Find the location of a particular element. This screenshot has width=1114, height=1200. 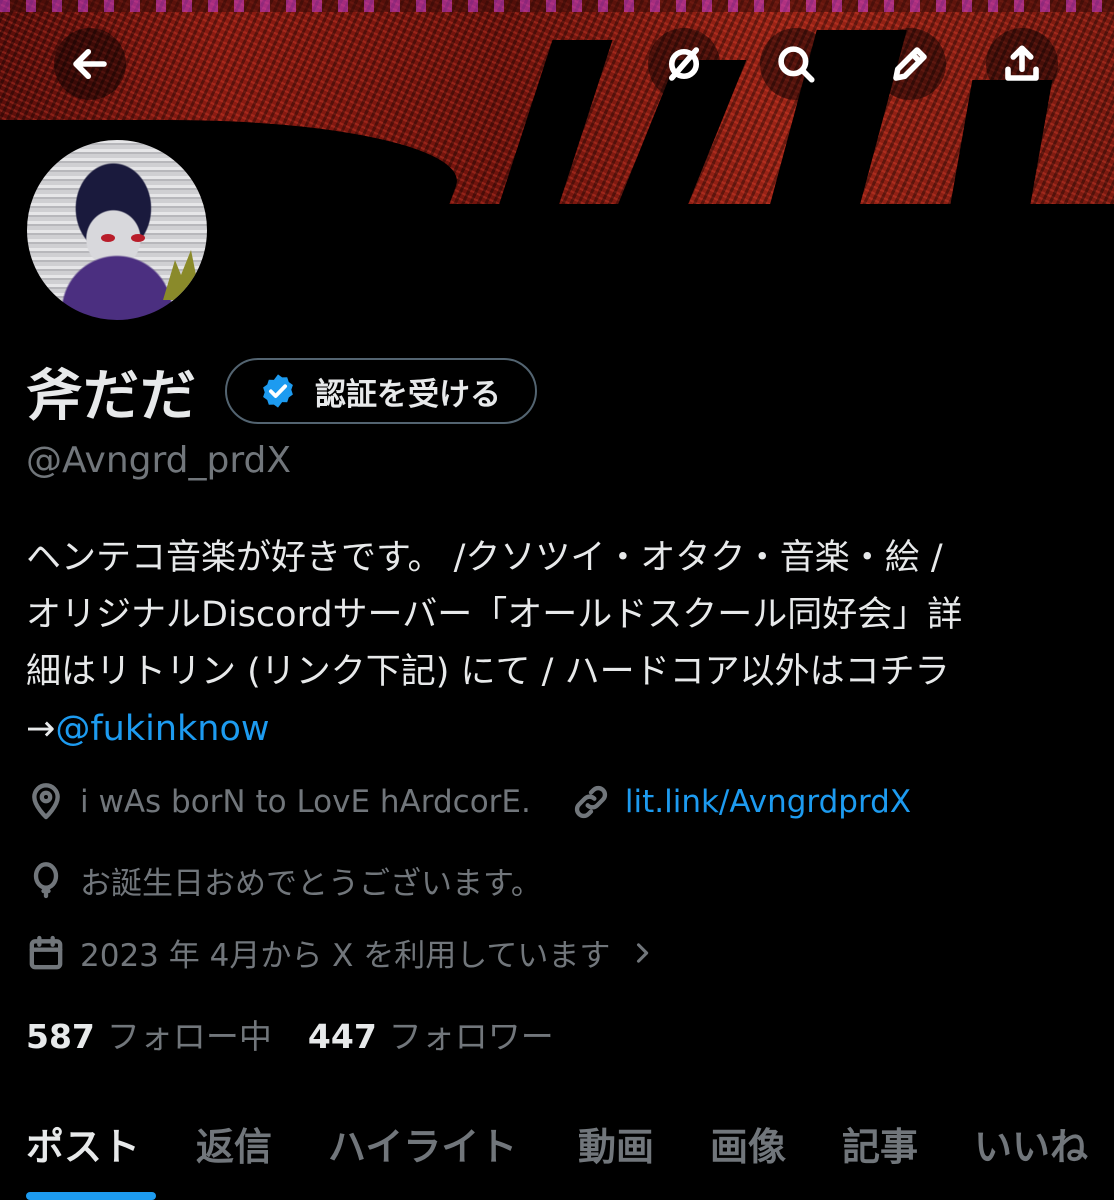

tab-likes: いいね is located at coordinates (1031, 1143).